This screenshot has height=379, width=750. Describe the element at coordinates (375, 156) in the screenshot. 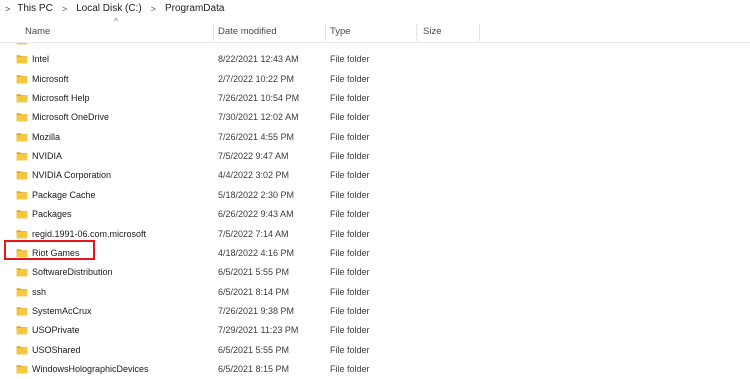

I see `list-item: NVIDIA 7/5/2022 9:47 AM File folder` at that location.